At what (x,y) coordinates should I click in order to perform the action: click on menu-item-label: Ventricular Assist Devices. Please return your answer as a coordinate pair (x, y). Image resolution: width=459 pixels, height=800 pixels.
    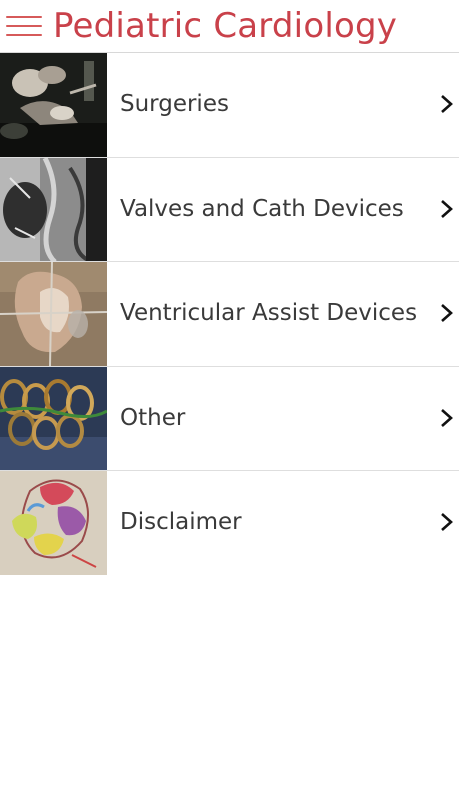
    Looking at the image, I should click on (269, 313).